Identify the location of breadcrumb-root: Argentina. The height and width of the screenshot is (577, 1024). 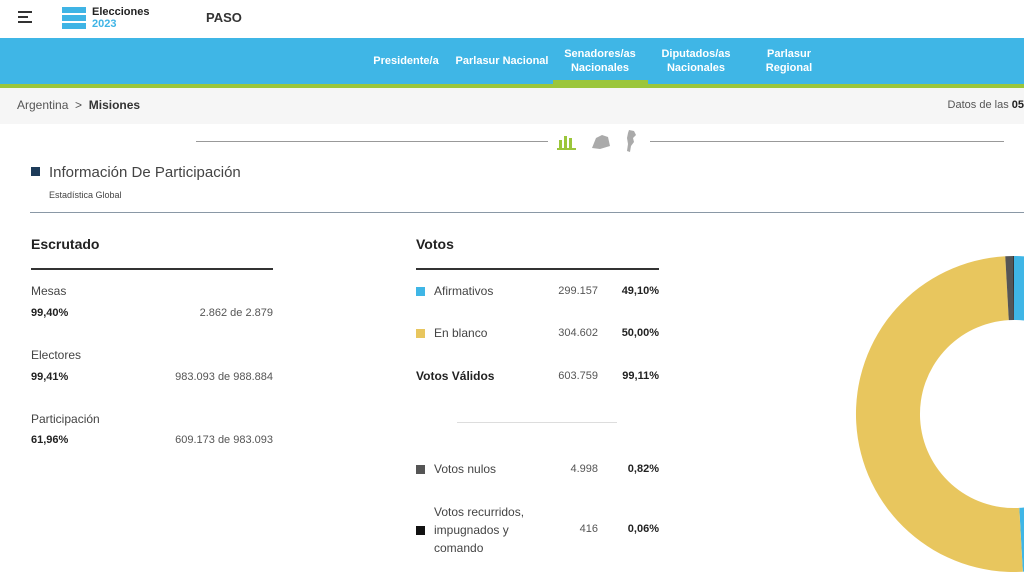
(42, 105).